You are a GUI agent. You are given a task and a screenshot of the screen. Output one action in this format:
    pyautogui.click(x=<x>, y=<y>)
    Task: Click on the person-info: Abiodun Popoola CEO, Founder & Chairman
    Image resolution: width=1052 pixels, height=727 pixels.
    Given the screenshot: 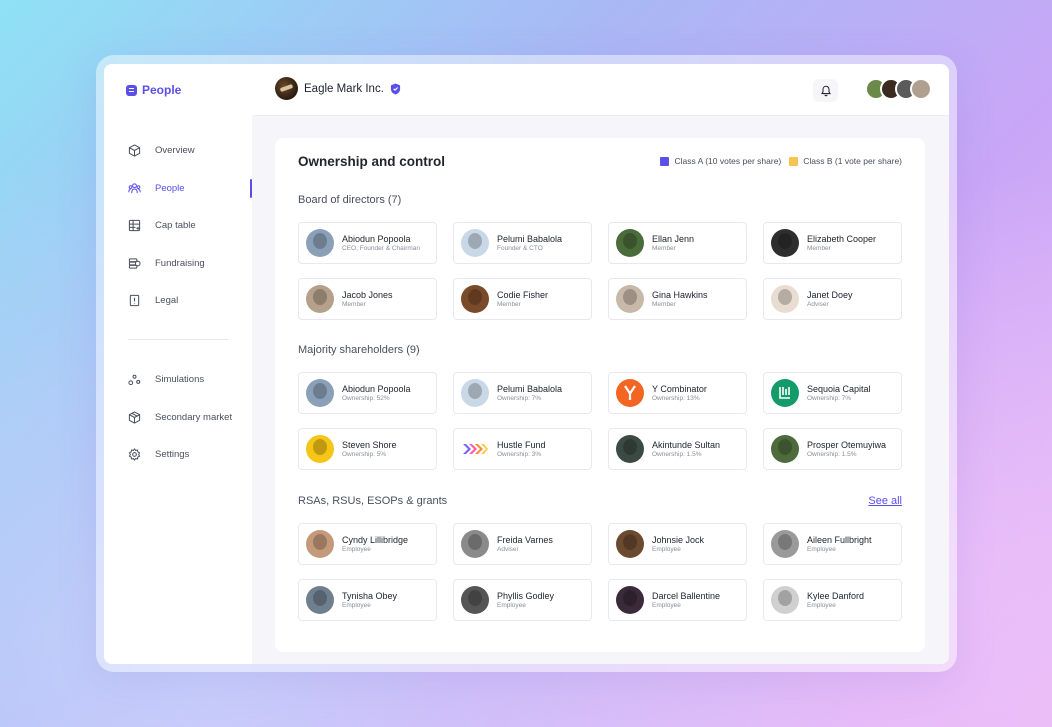 What is the action you would take?
    pyautogui.click(x=381, y=243)
    